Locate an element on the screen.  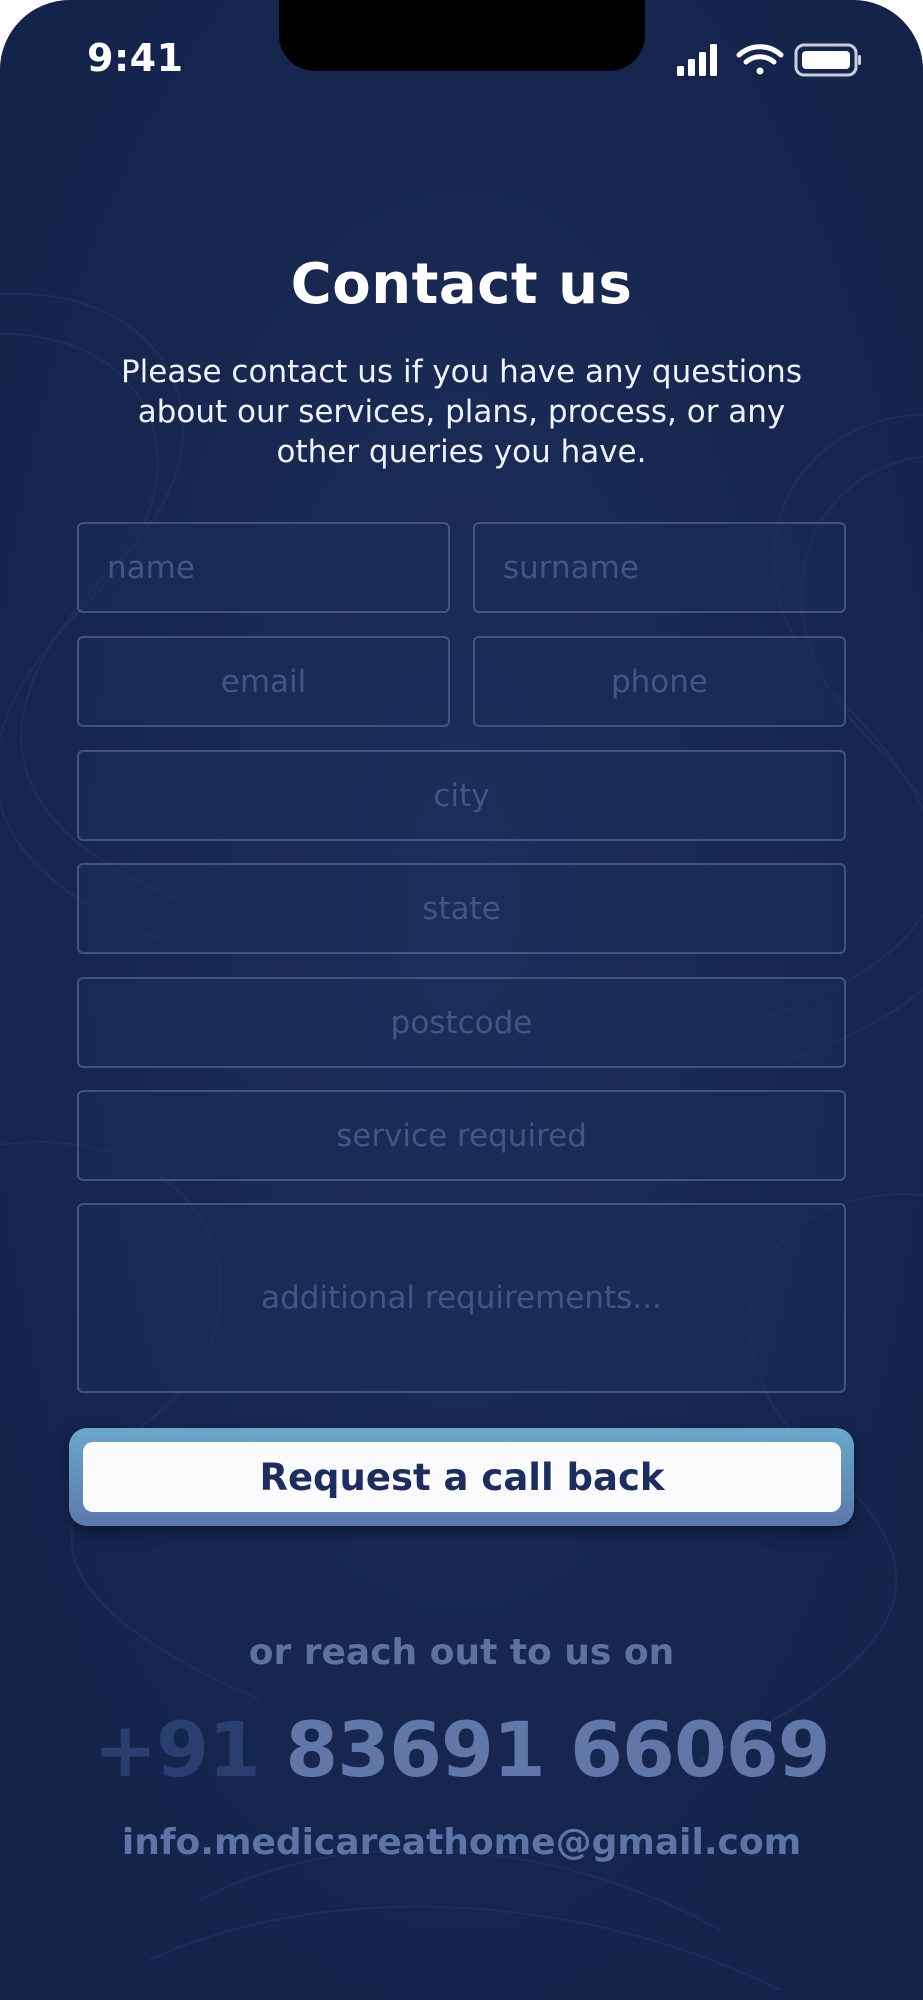
service-required-input: service required is located at coordinates (461, 1135).